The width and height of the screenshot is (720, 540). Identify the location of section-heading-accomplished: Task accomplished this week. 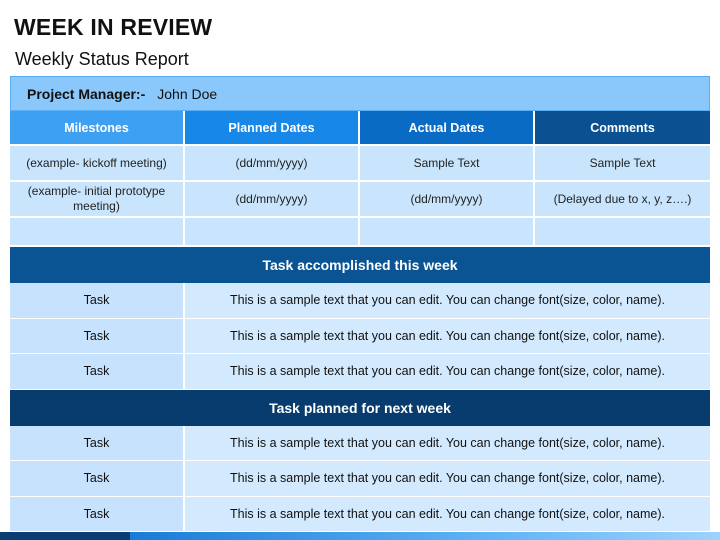
(360, 265).